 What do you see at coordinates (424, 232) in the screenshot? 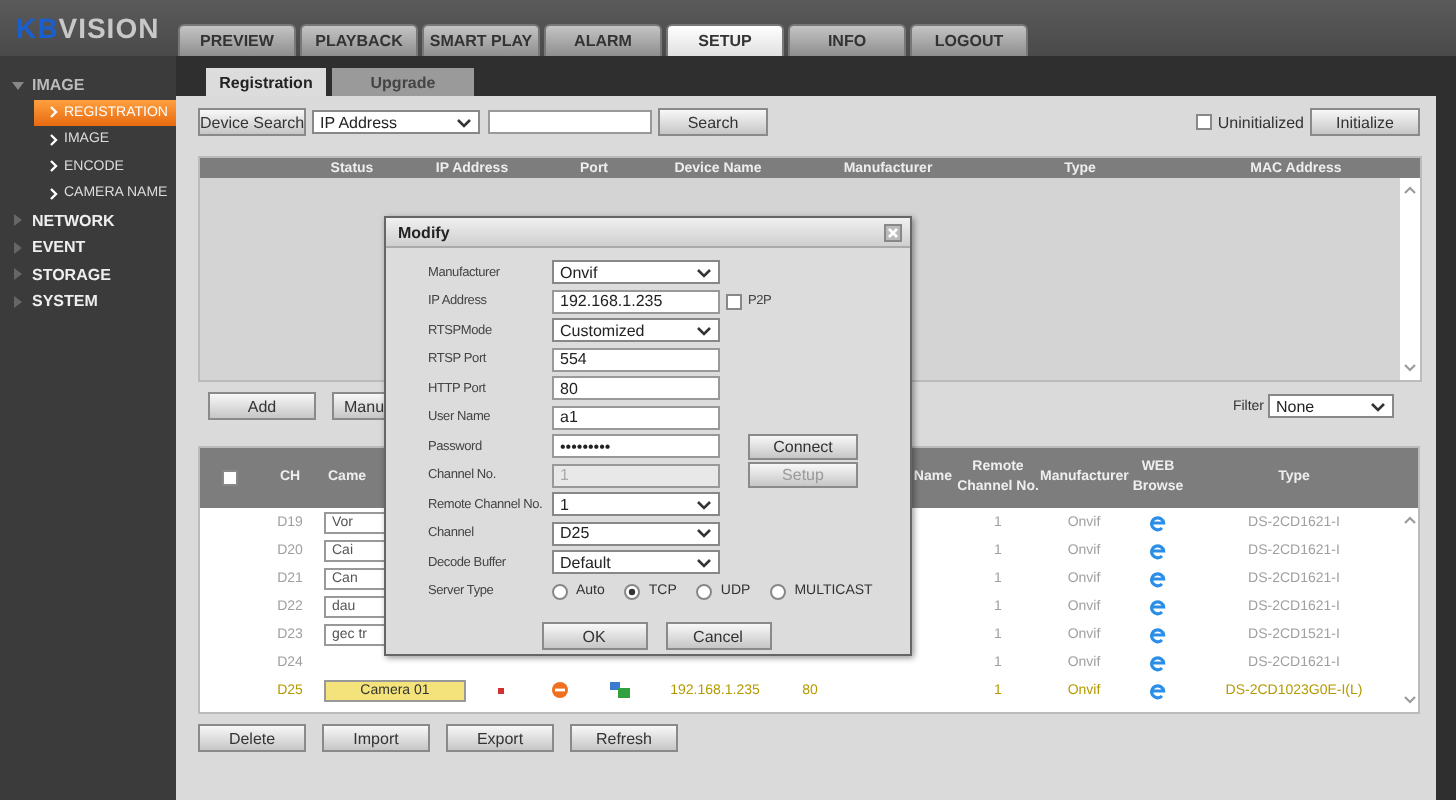
I see `dialog-title: Modify` at bounding box center [424, 232].